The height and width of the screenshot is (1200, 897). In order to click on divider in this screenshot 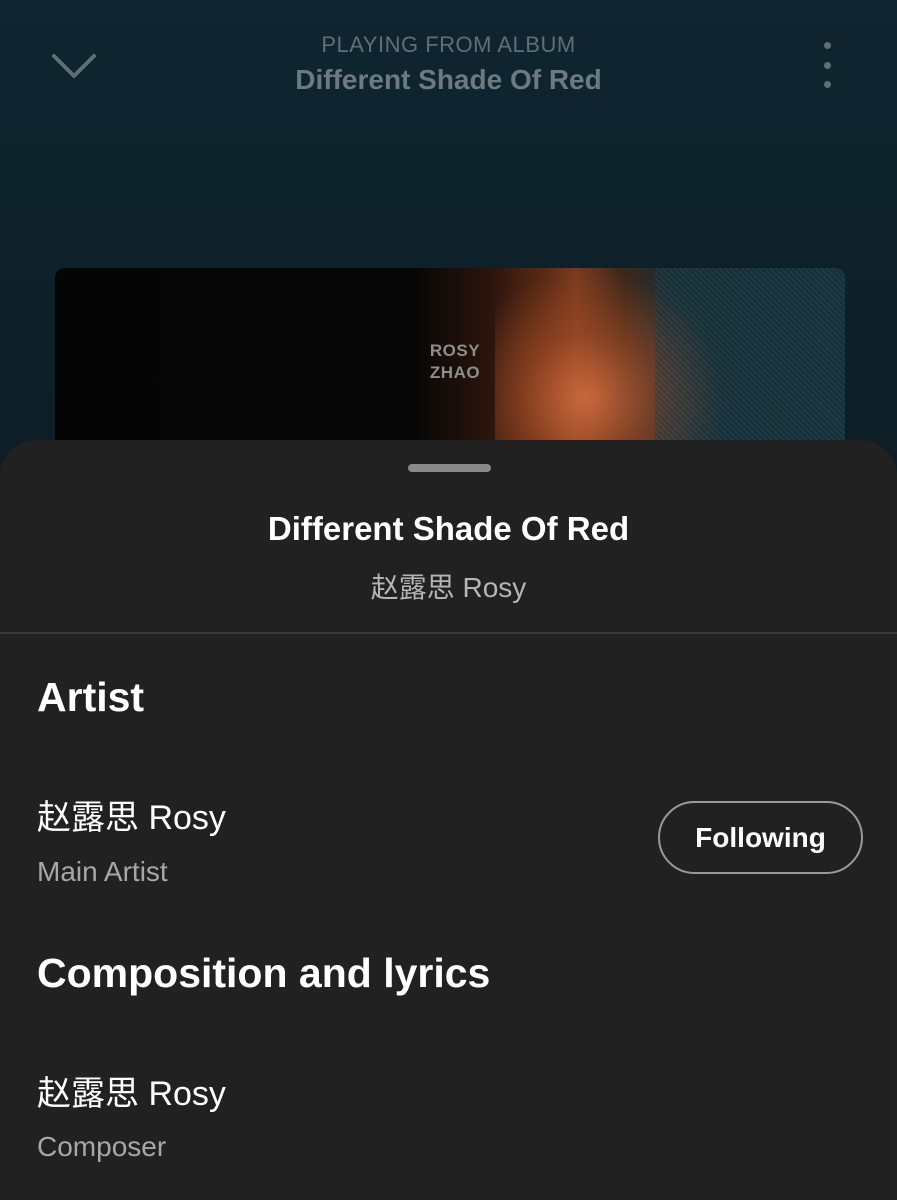, I will do `click(448, 633)`.